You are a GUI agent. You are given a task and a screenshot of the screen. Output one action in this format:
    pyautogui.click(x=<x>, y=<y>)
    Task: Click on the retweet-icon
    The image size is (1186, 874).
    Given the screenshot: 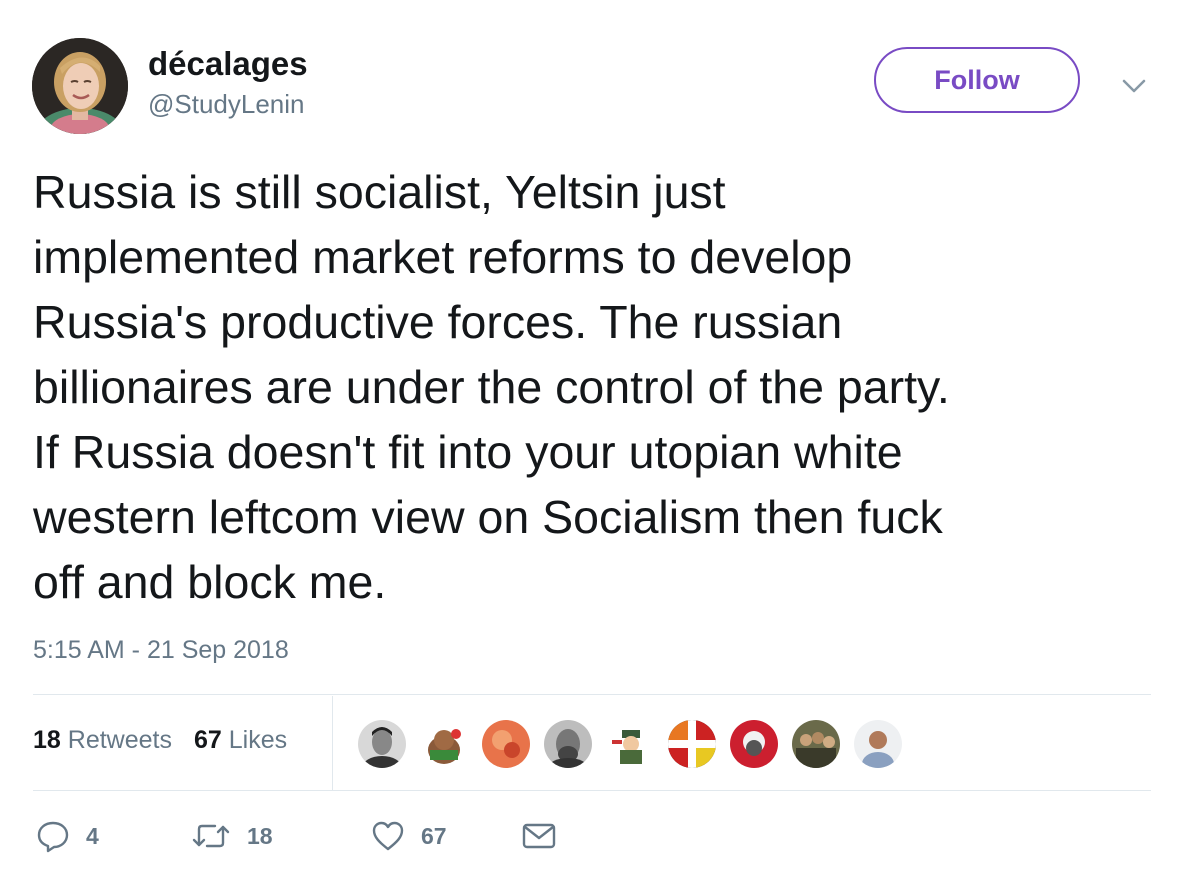 What is the action you would take?
    pyautogui.click(x=211, y=836)
    